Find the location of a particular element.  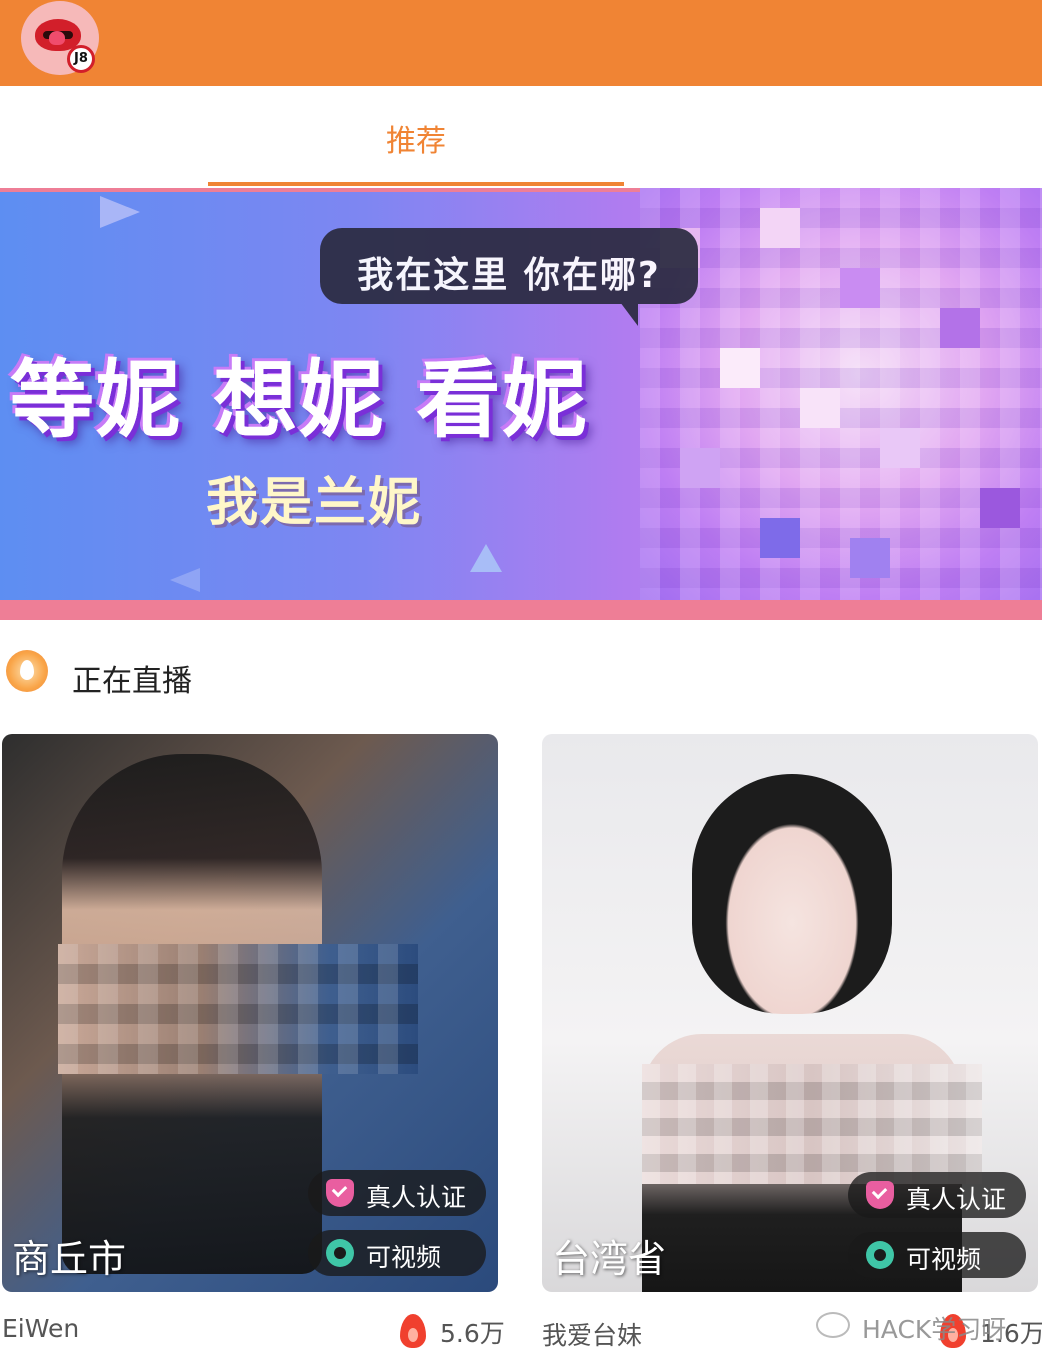

heart-icon is located at coordinates (57, 38).